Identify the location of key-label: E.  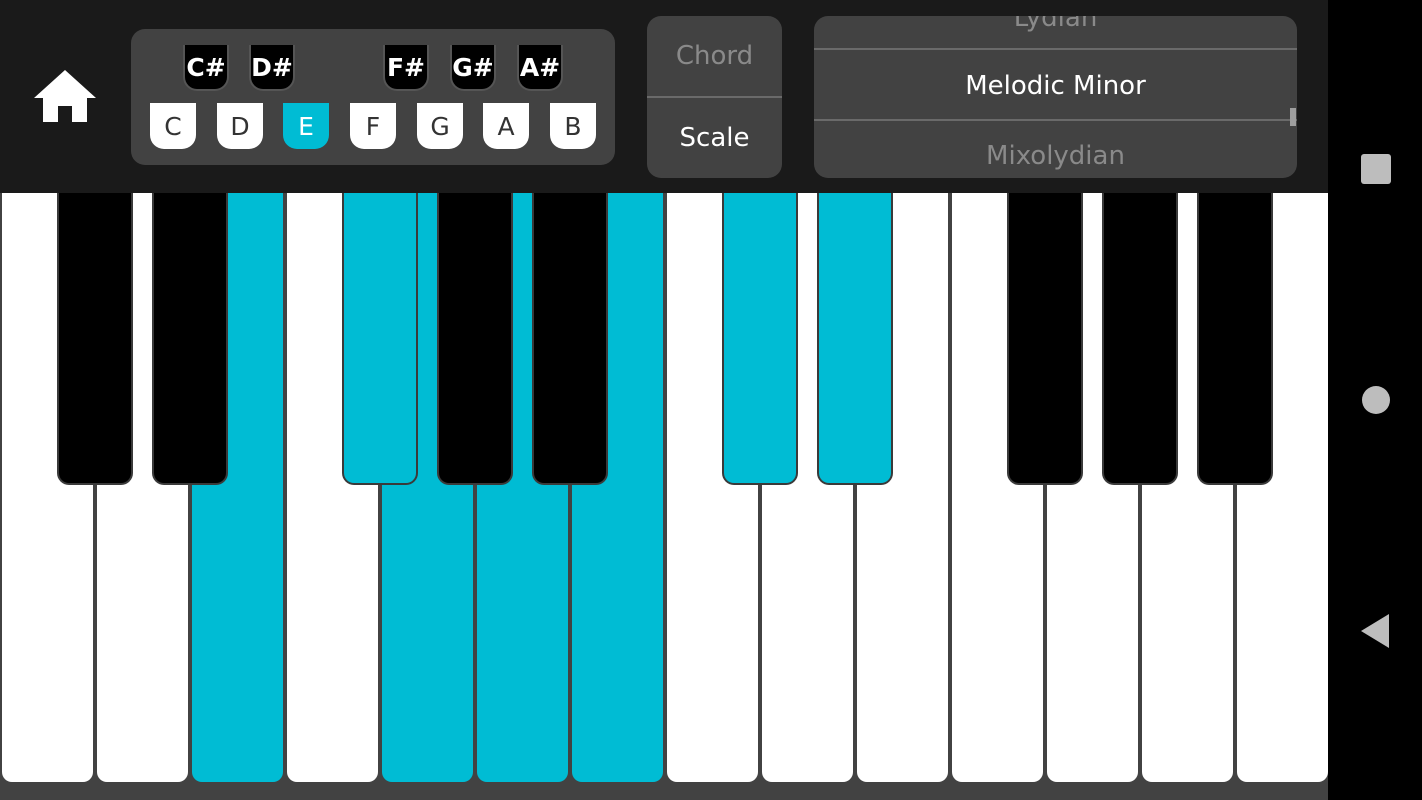
(306, 126).